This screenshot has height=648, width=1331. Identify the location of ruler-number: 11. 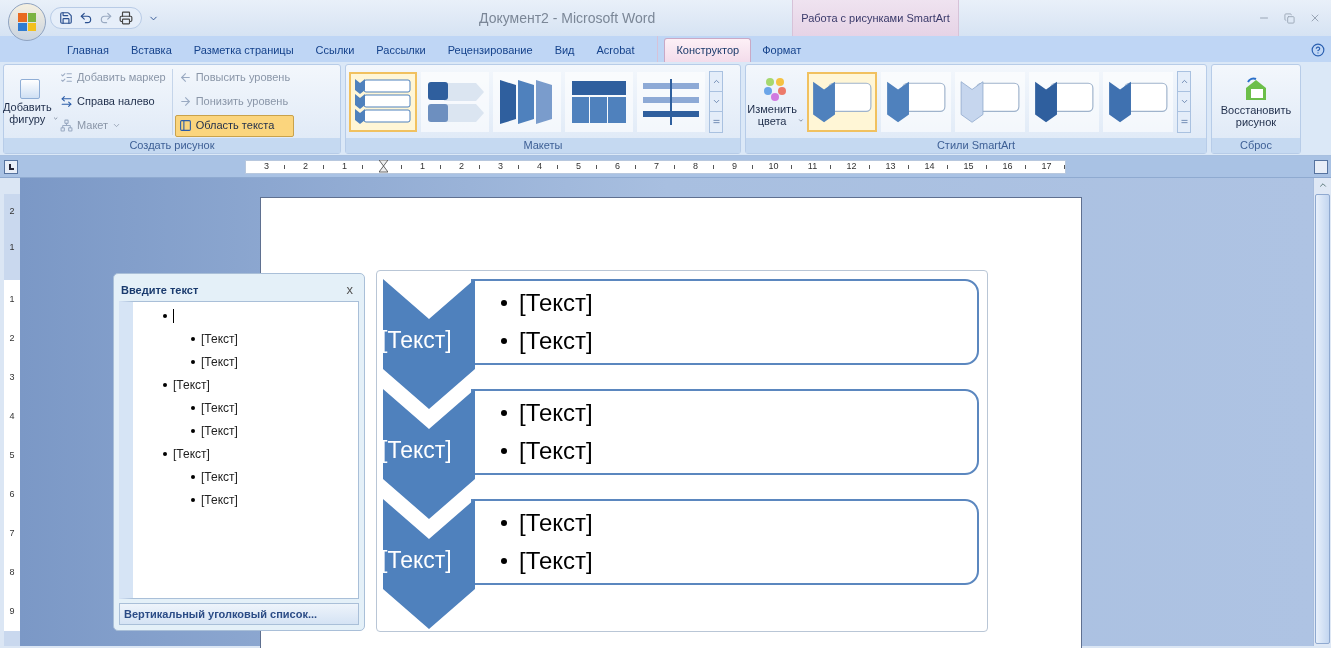
(812, 166).